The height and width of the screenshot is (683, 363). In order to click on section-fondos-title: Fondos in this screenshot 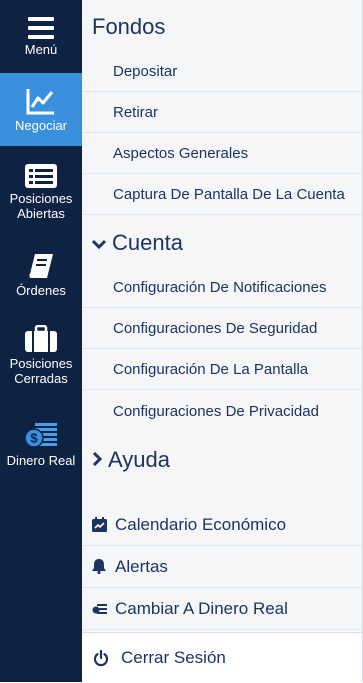, I will do `click(128, 27)`.